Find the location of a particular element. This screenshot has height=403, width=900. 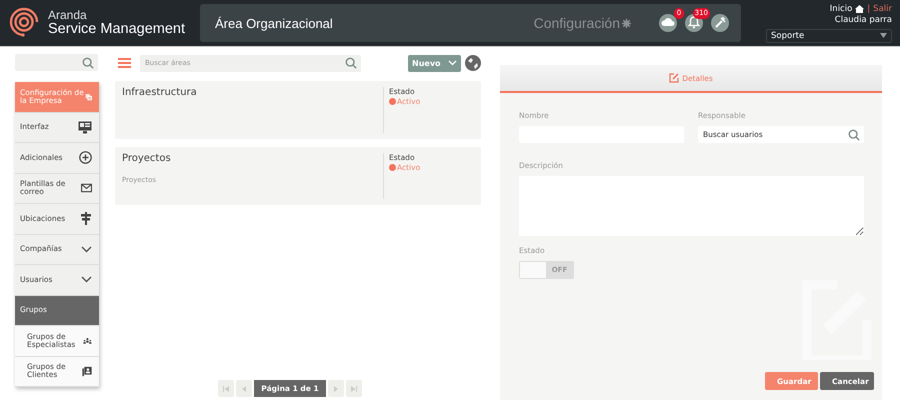

area-name: Proyectos is located at coordinates (147, 158).